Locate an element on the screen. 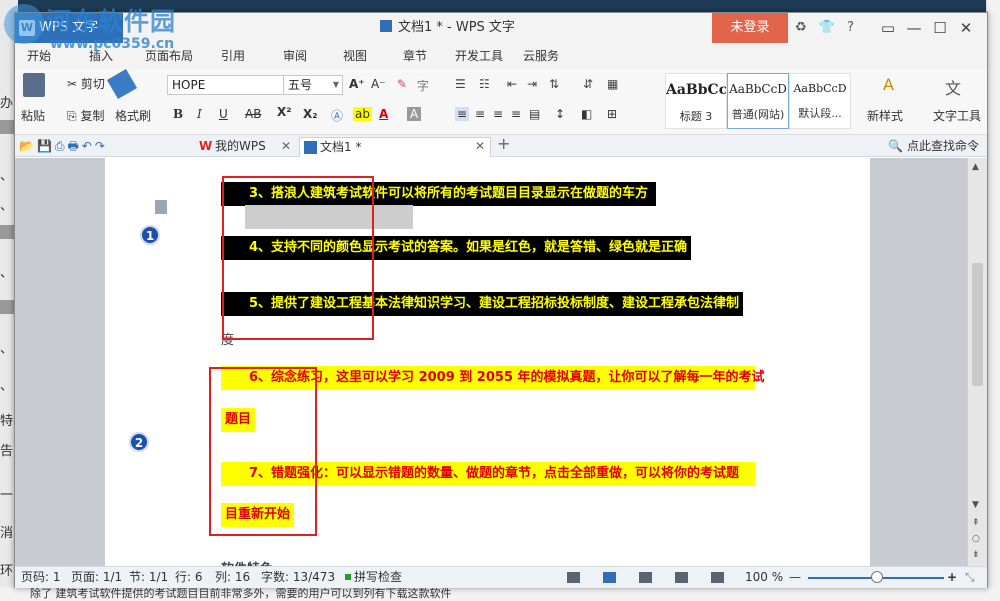 The image size is (1000, 601). text-tools-button: 文字工具 is located at coordinates (957, 115).